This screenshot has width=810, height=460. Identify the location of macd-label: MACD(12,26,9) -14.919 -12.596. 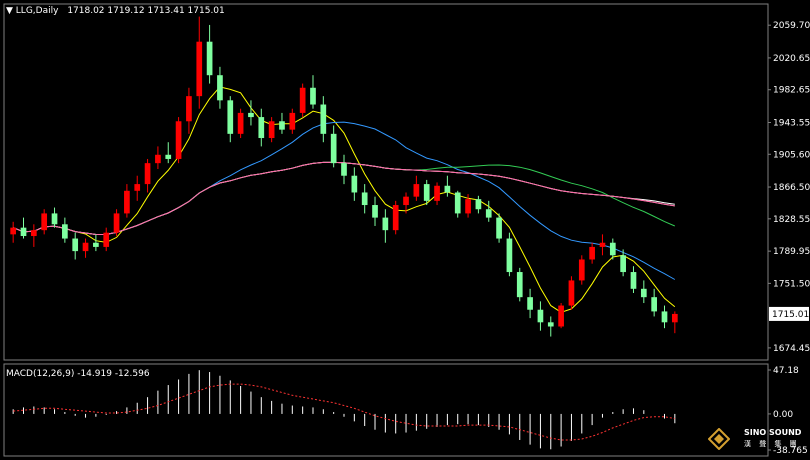
(78, 374).